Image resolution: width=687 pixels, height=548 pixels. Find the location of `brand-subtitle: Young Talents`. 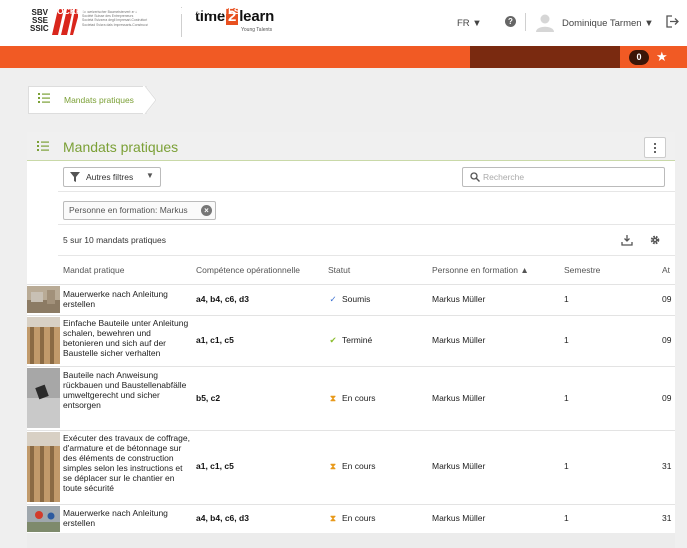

brand-subtitle: Young Talents is located at coordinates (257, 30).